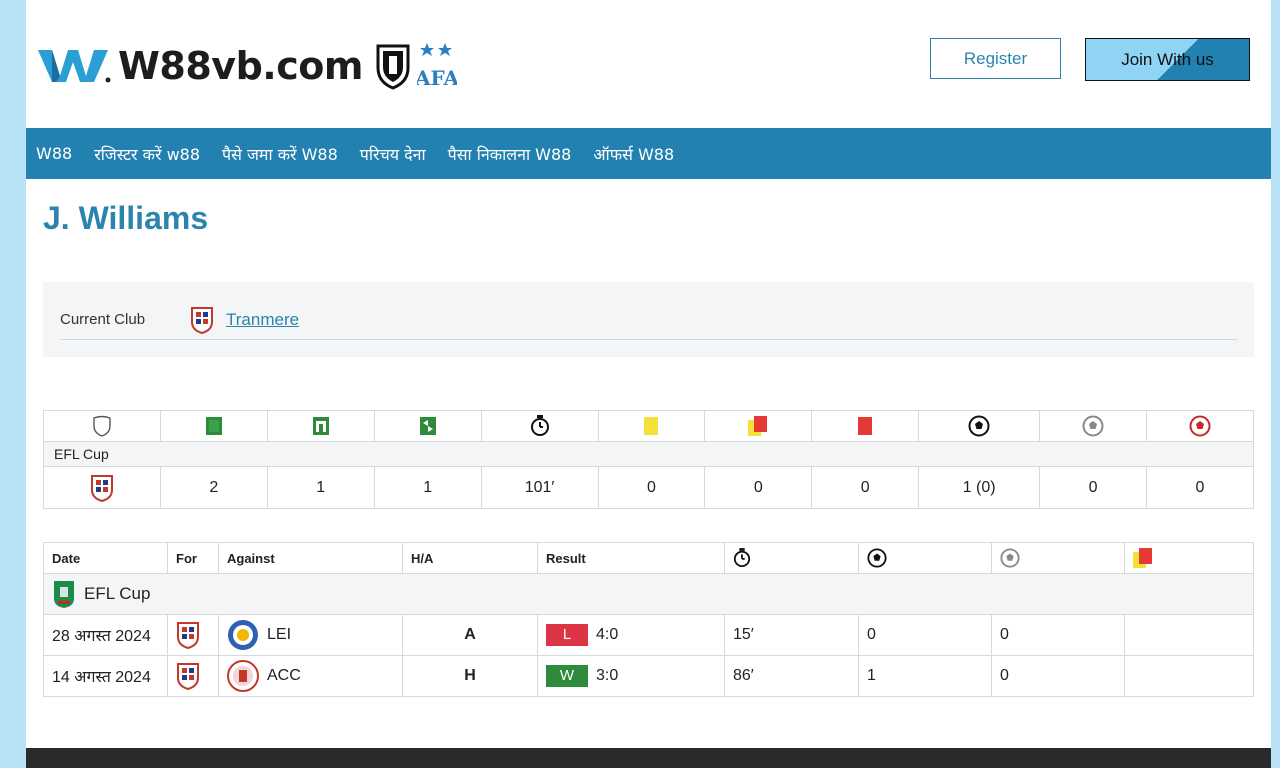 The height and width of the screenshot is (768, 1280). I want to click on match-goals: 1, so click(925, 676).